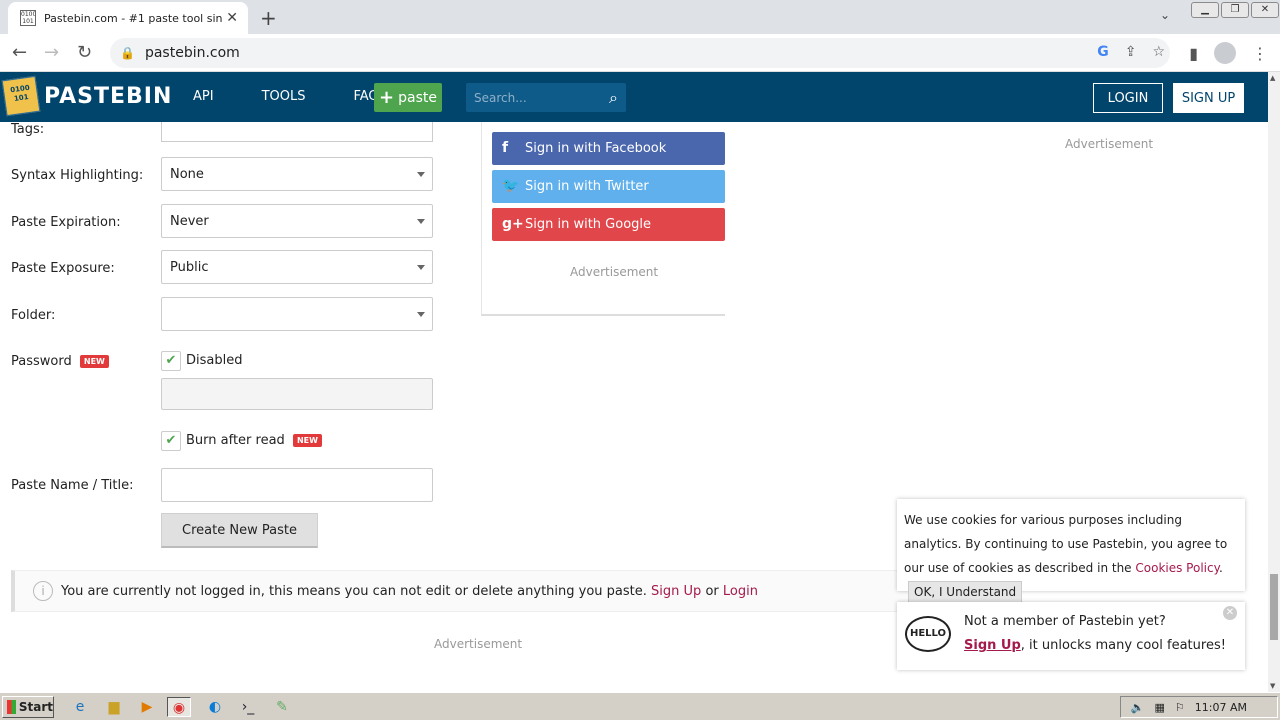 This screenshot has width=1280, height=720. What do you see at coordinates (203, 96) in the screenshot?
I see `nav-api: API` at bounding box center [203, 96].